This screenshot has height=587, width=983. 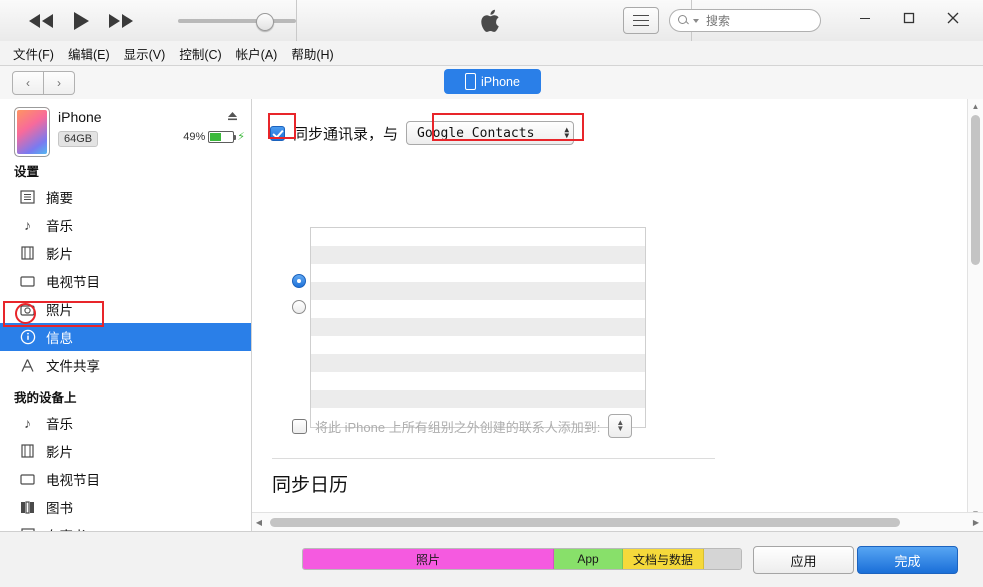 What do you see at coordinates (125, 197) in the screenshot?
I see `sidebar-item-summary: 摘要` at bounding box center [125, 197].